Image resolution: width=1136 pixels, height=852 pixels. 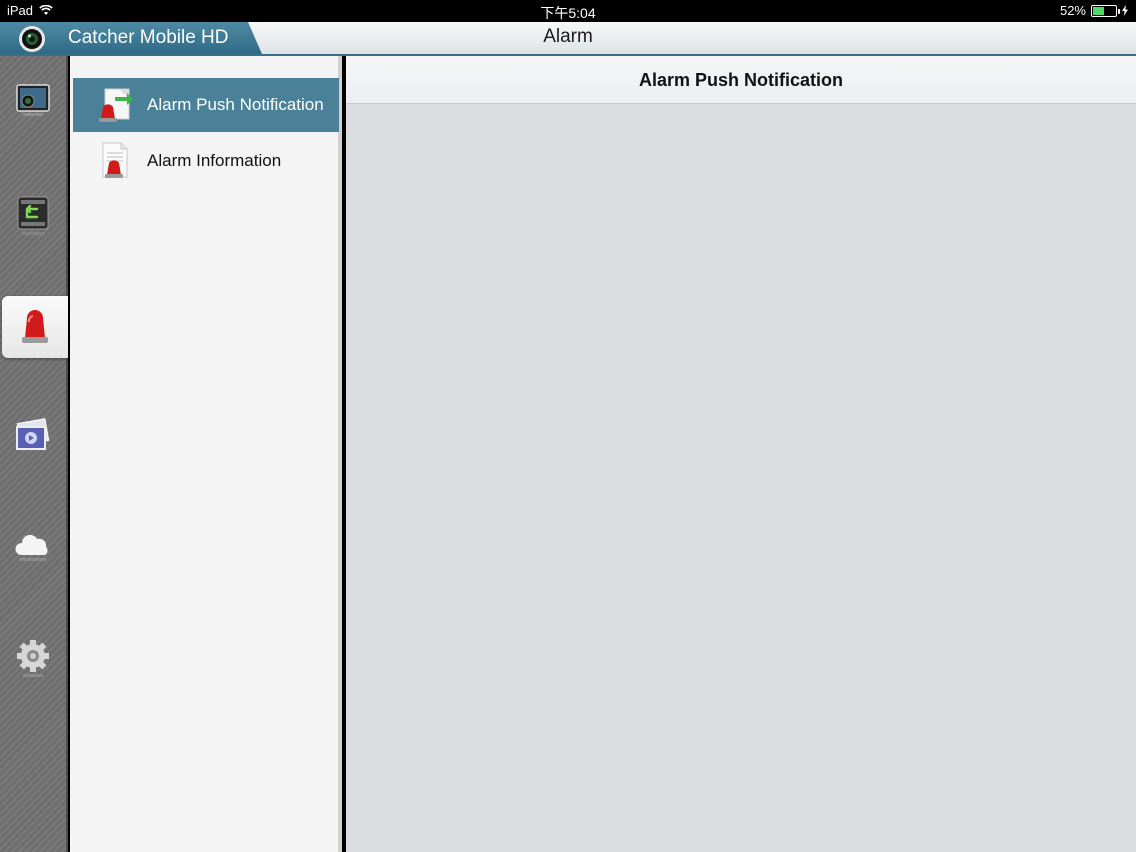 What do you see at coordinates (1105, 10) in the screenshot?
I see `battery-icon` at bounding box center [1105, 10].